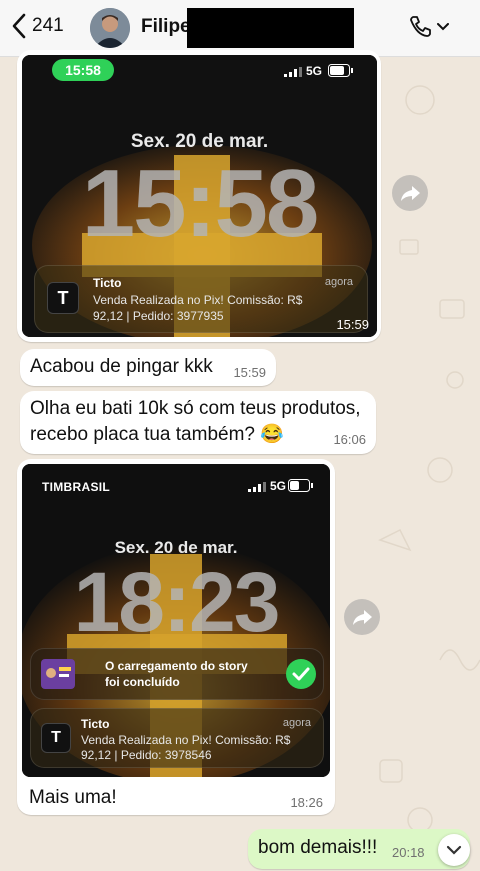 This screenshot has height=871, width=480. I want to click on notification-line-2: 92,12 | Pedido: 3977935, so click(158, 316).